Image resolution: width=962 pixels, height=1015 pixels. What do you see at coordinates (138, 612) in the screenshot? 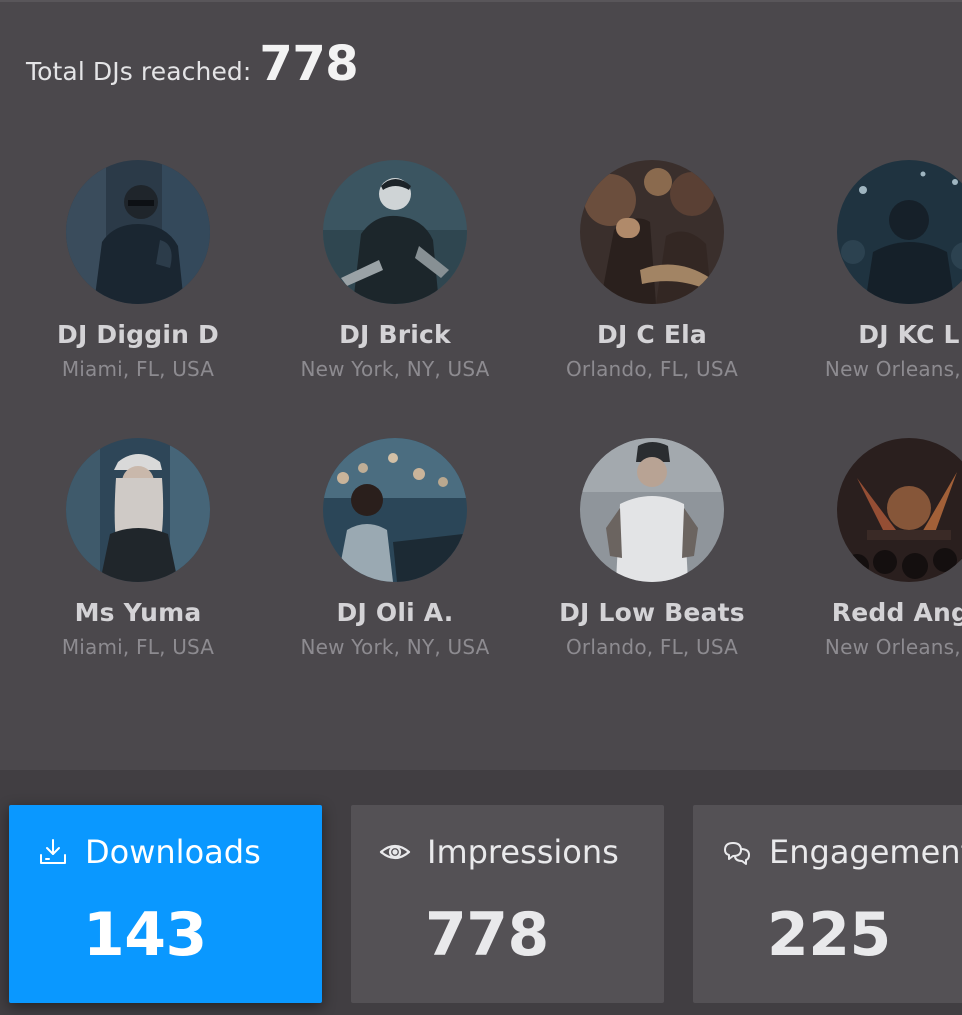
I see `dj-name: Ms Yuma` at bounding box center [138, 612].